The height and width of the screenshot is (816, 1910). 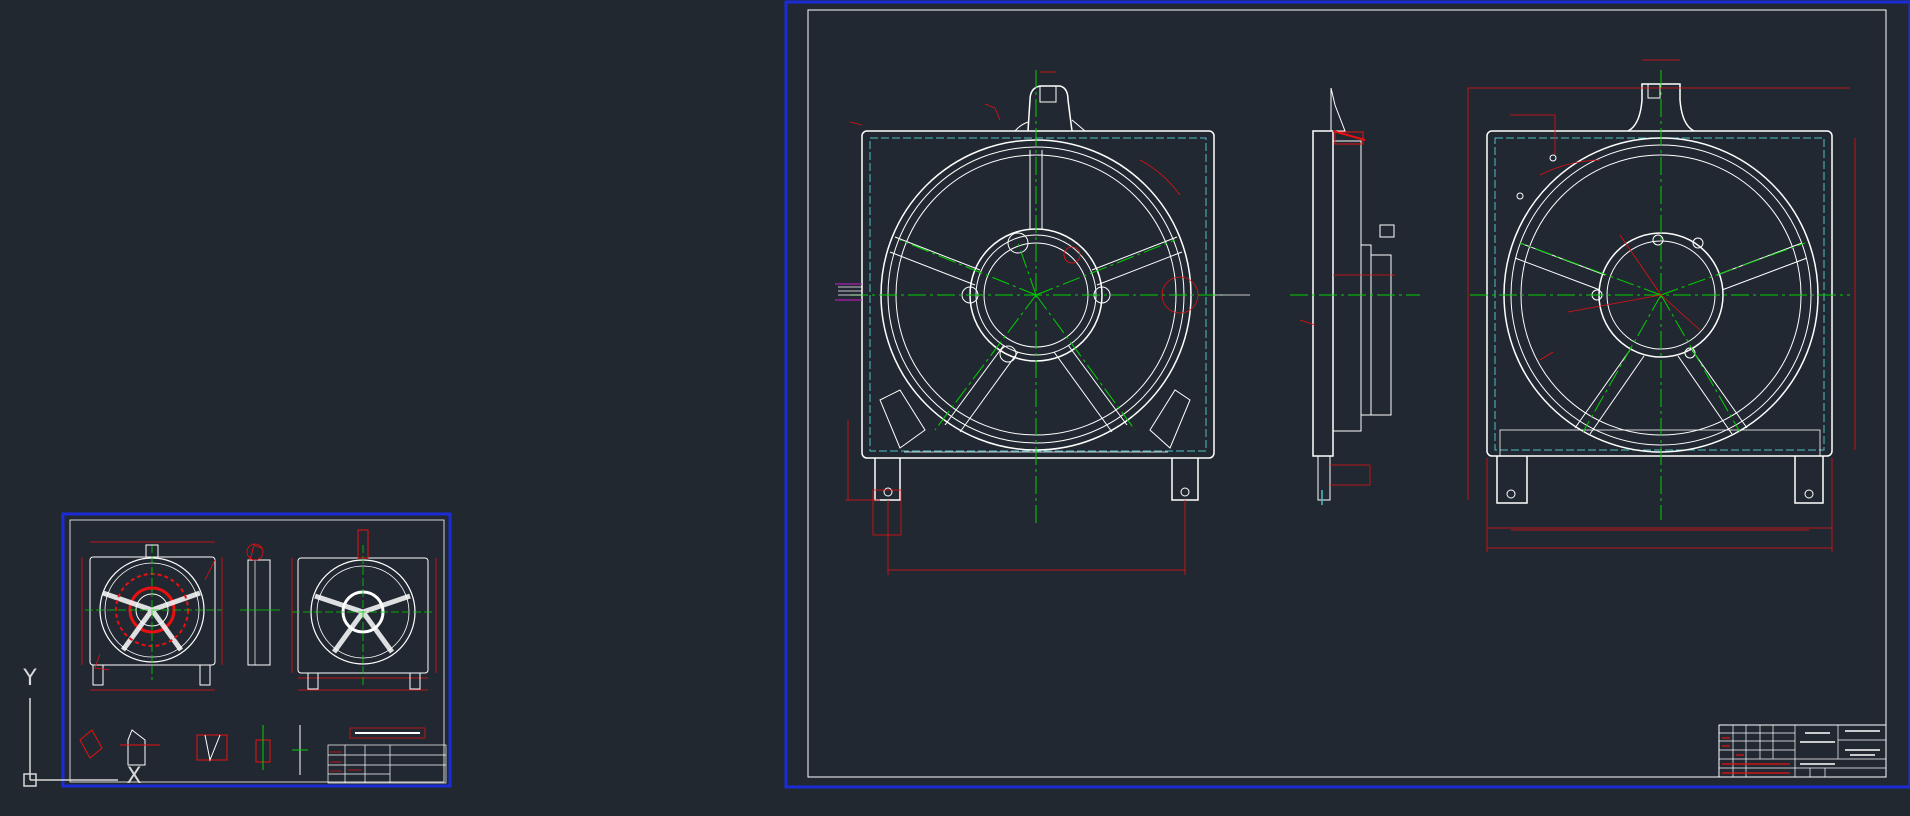 I want to click on ucs-y-label: Y, so click(x=29, y=678).